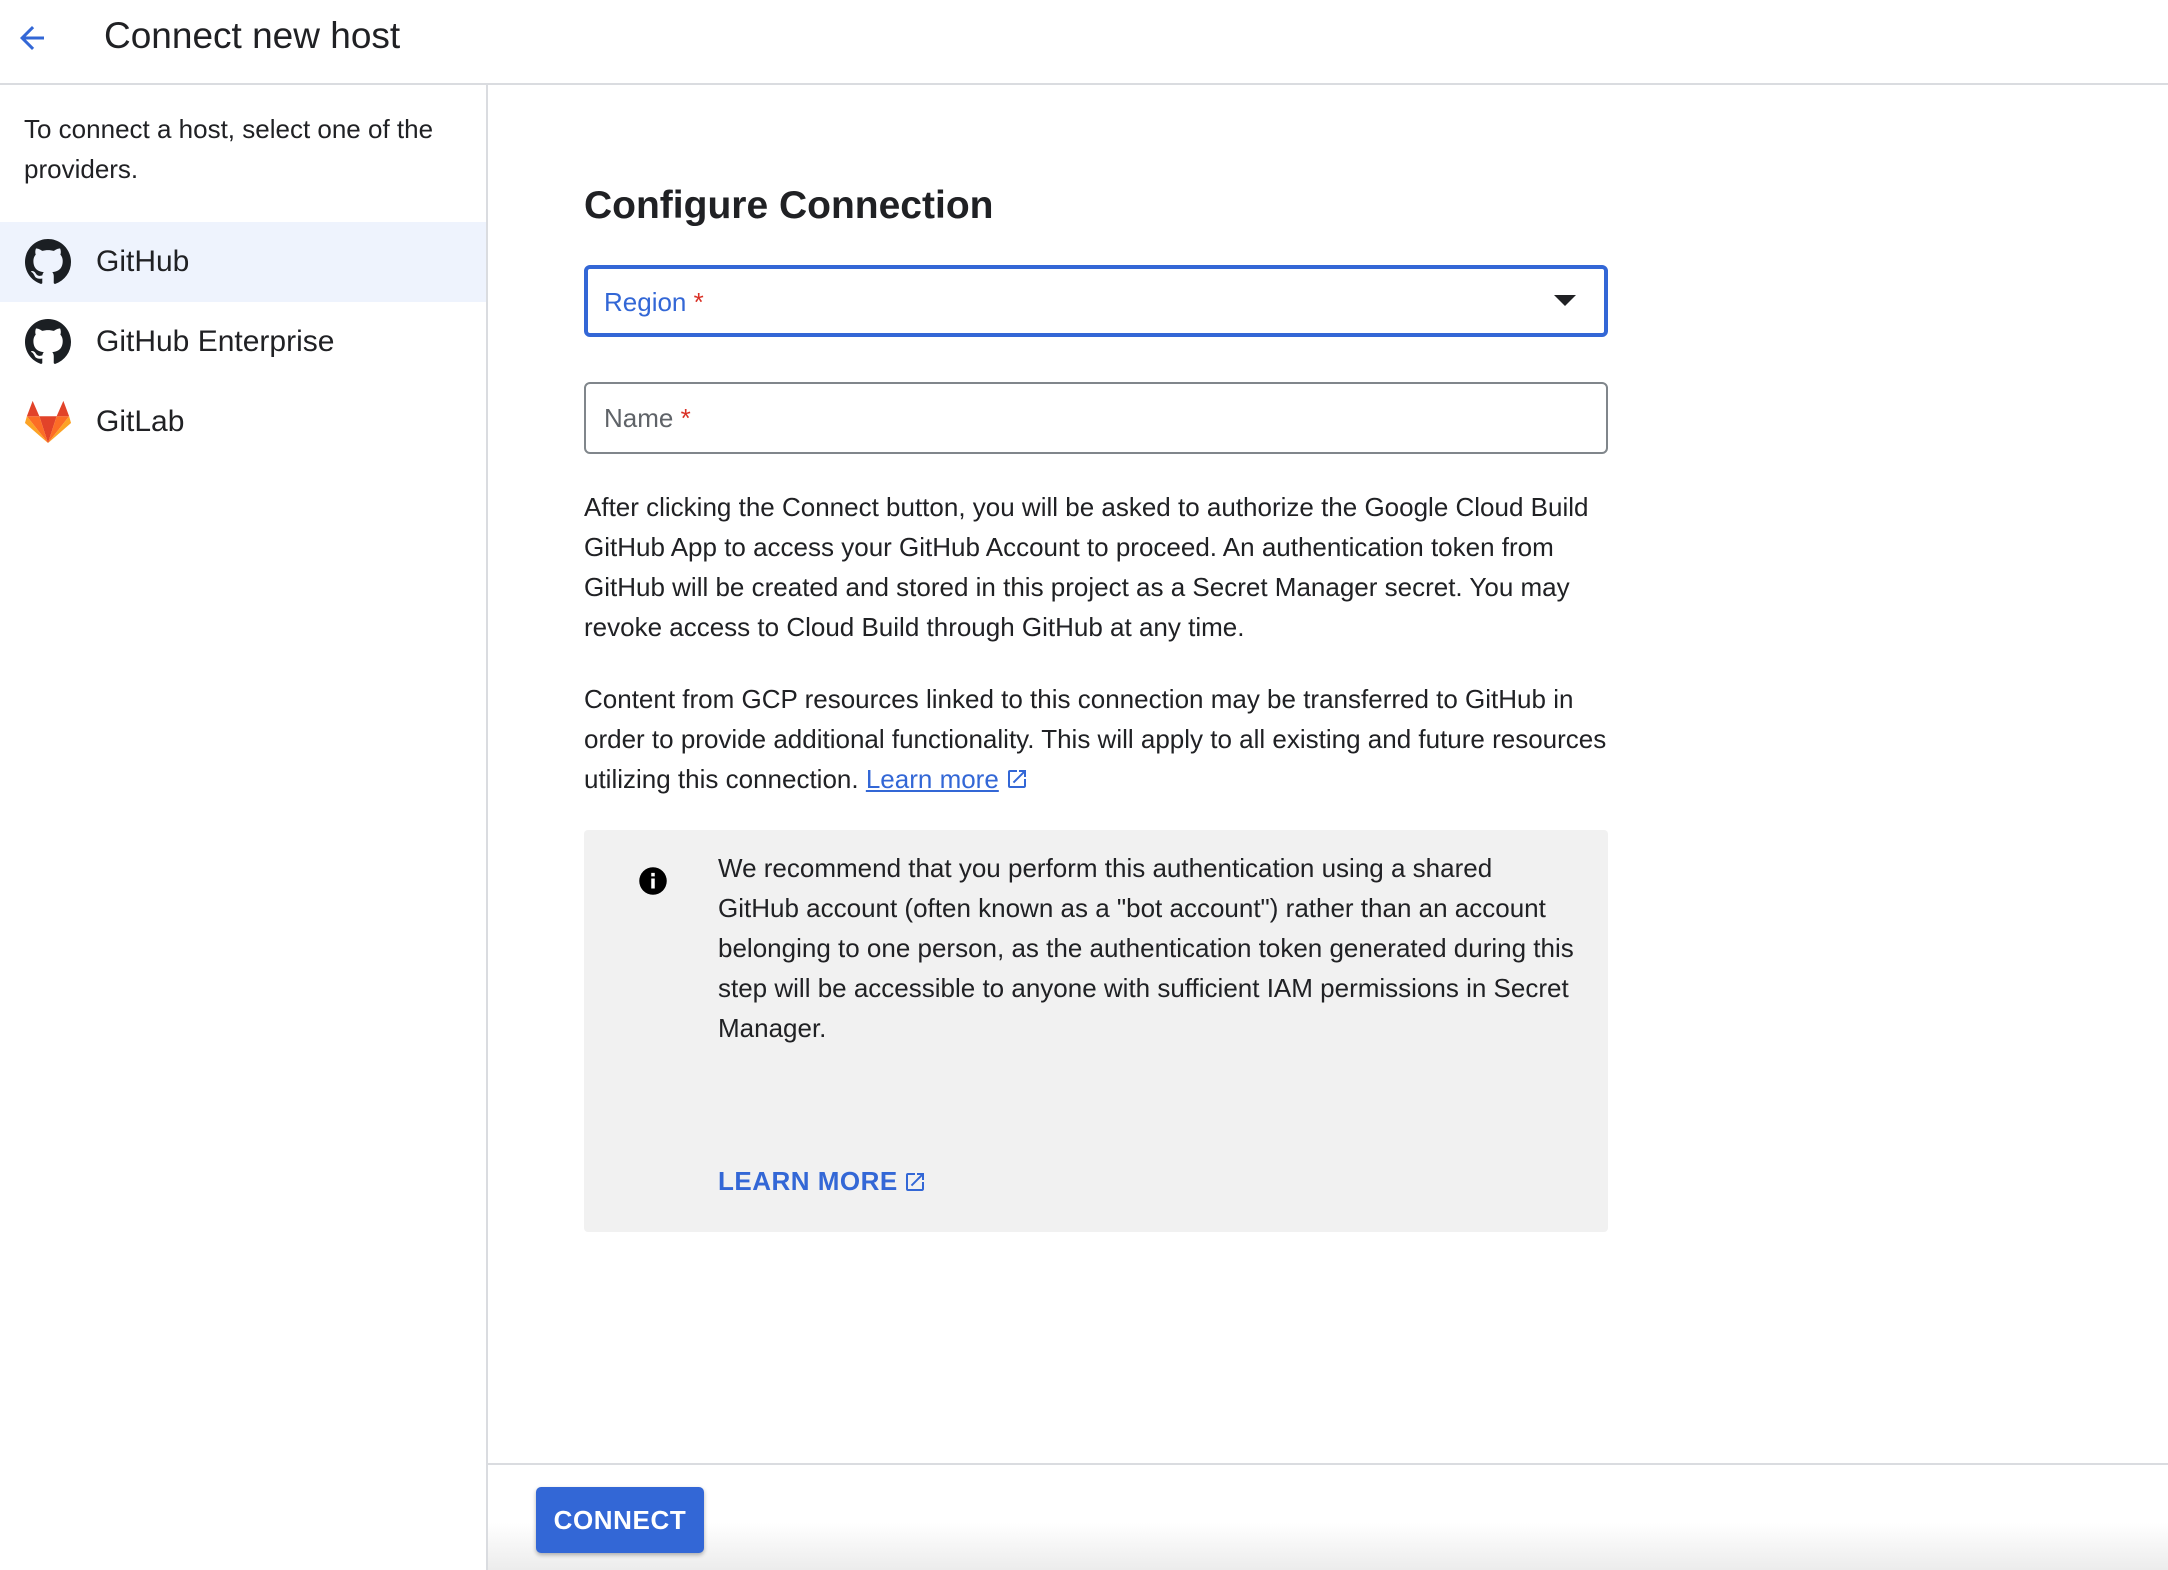  I want to click on provider-label: GitHub, so click(143, 261).